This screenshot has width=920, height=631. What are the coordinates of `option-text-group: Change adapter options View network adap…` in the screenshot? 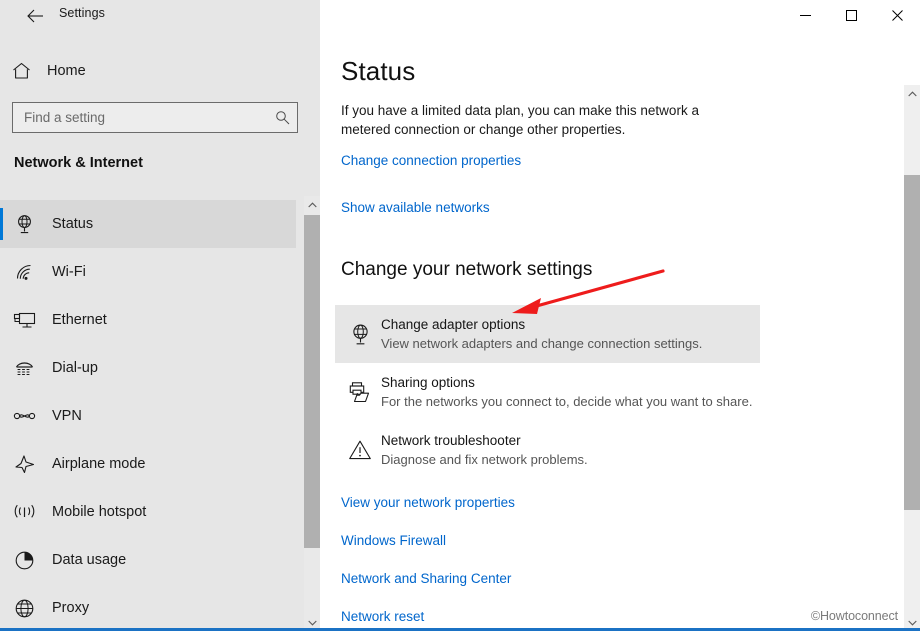 It's located at (541, 334).